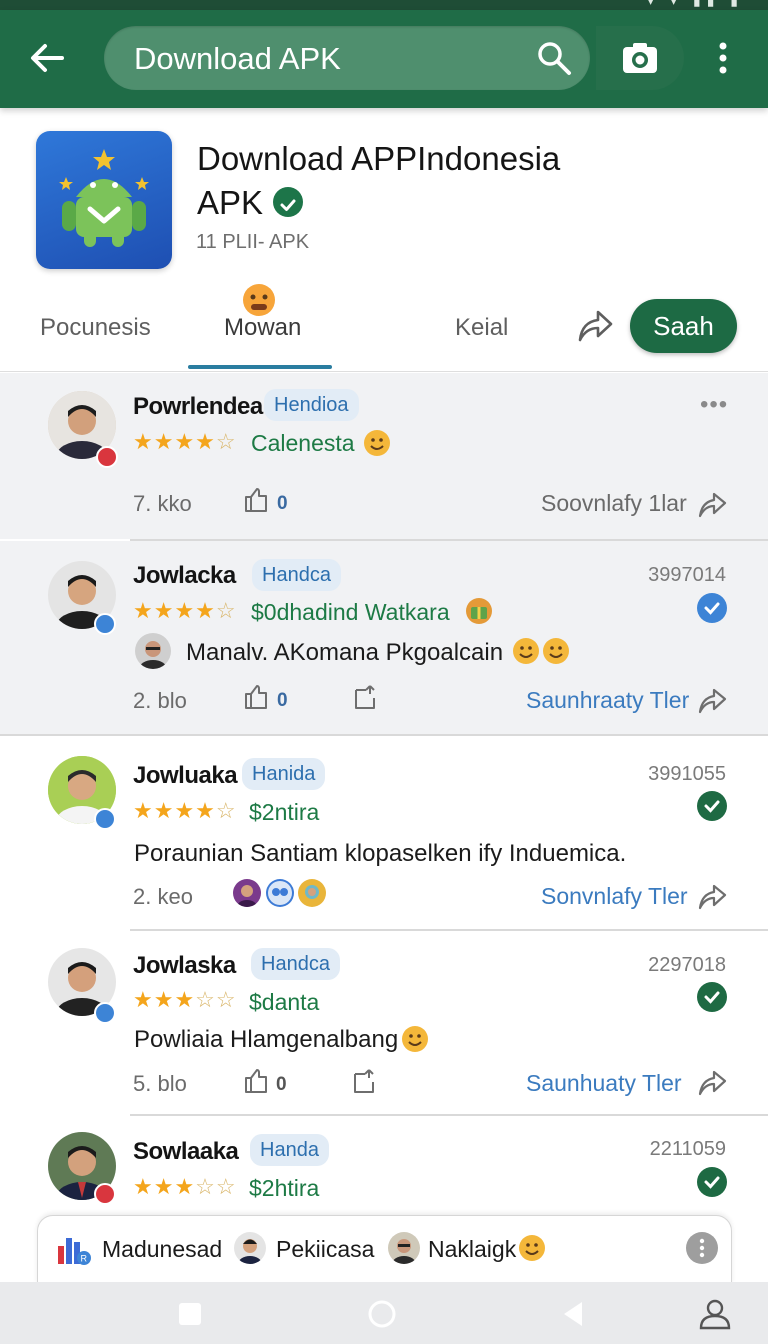 This screenshot has height=1344, width=768. I want to click on top-toolbar: Download APK, so click(384, 59).